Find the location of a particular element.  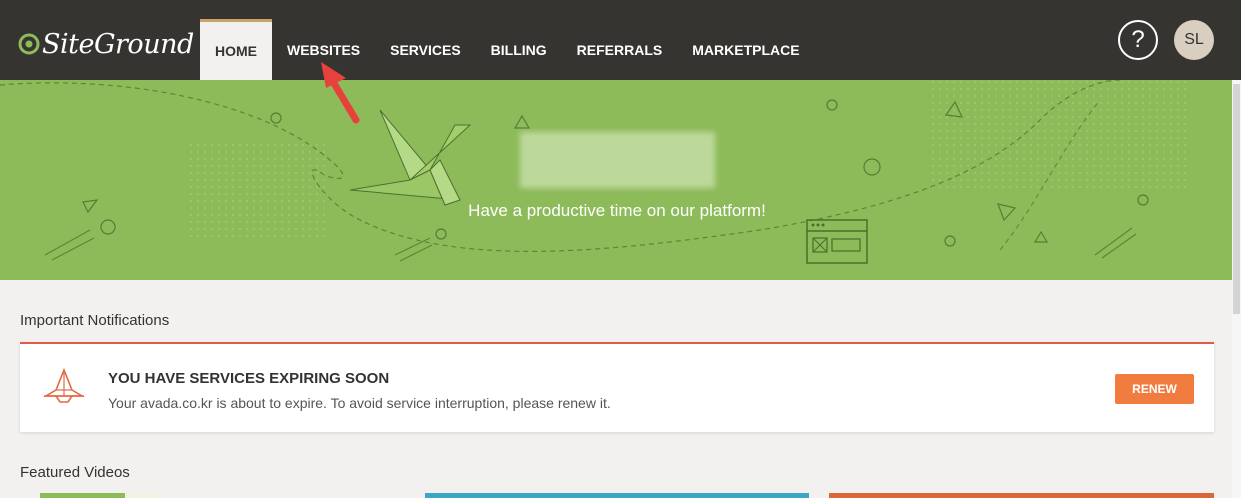

hero-tagline: Have a productive time on our platform! is located at coordinates (617, 210).